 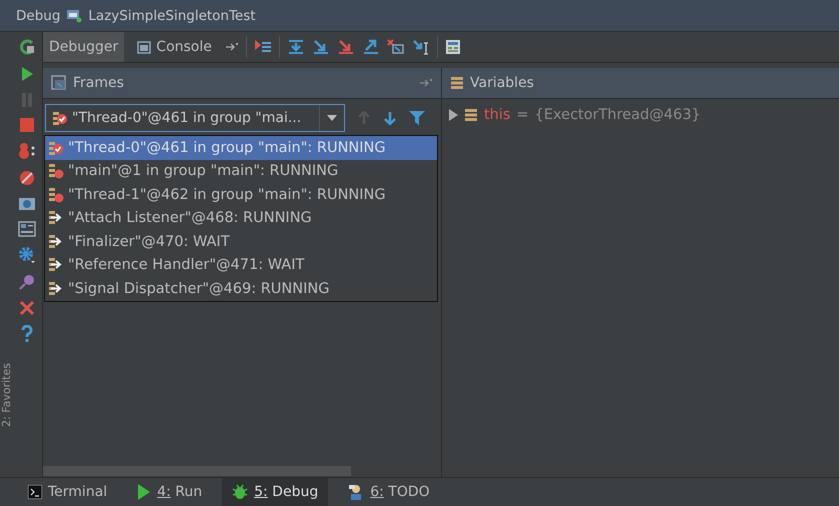 I want to click on variable-name: this, so click(x=497, y=115).